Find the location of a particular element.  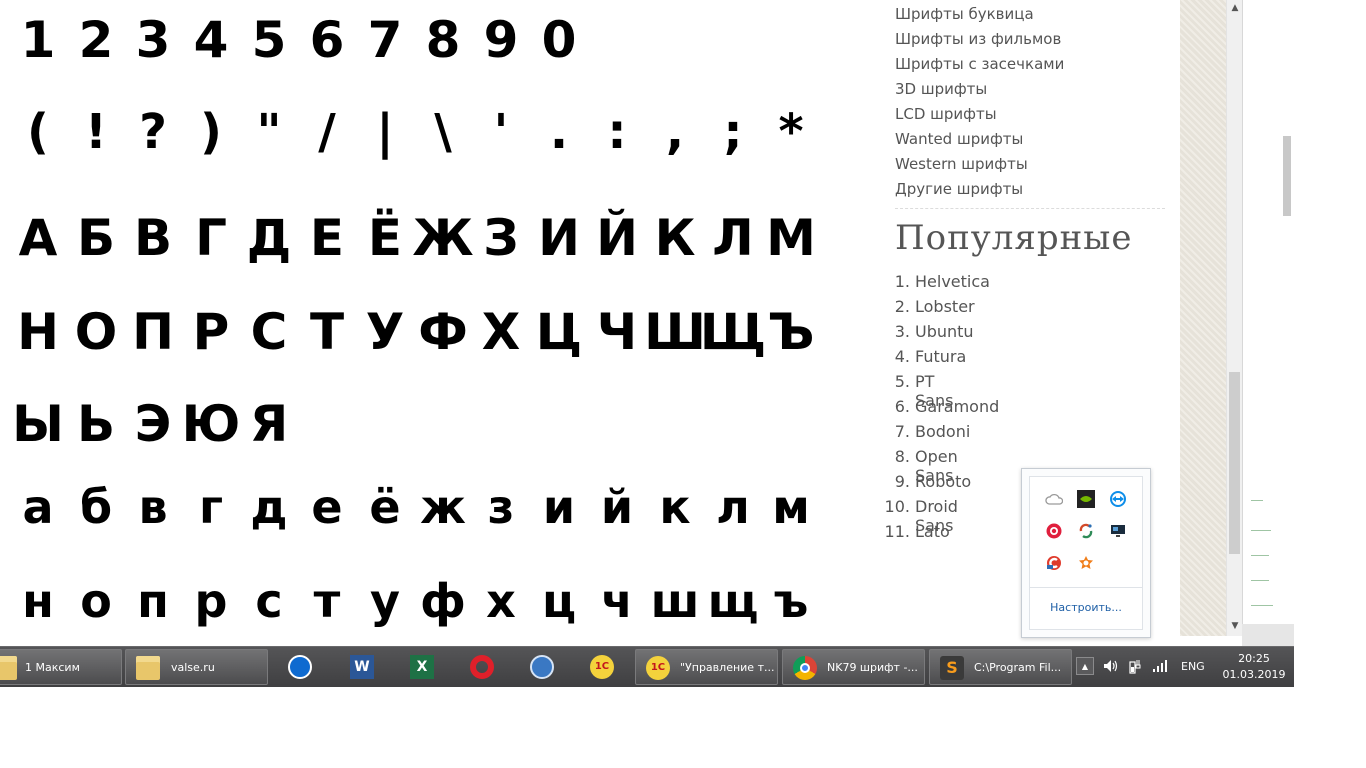

taskbar-button-label: valse.ru is located at coordinates (193, 667).